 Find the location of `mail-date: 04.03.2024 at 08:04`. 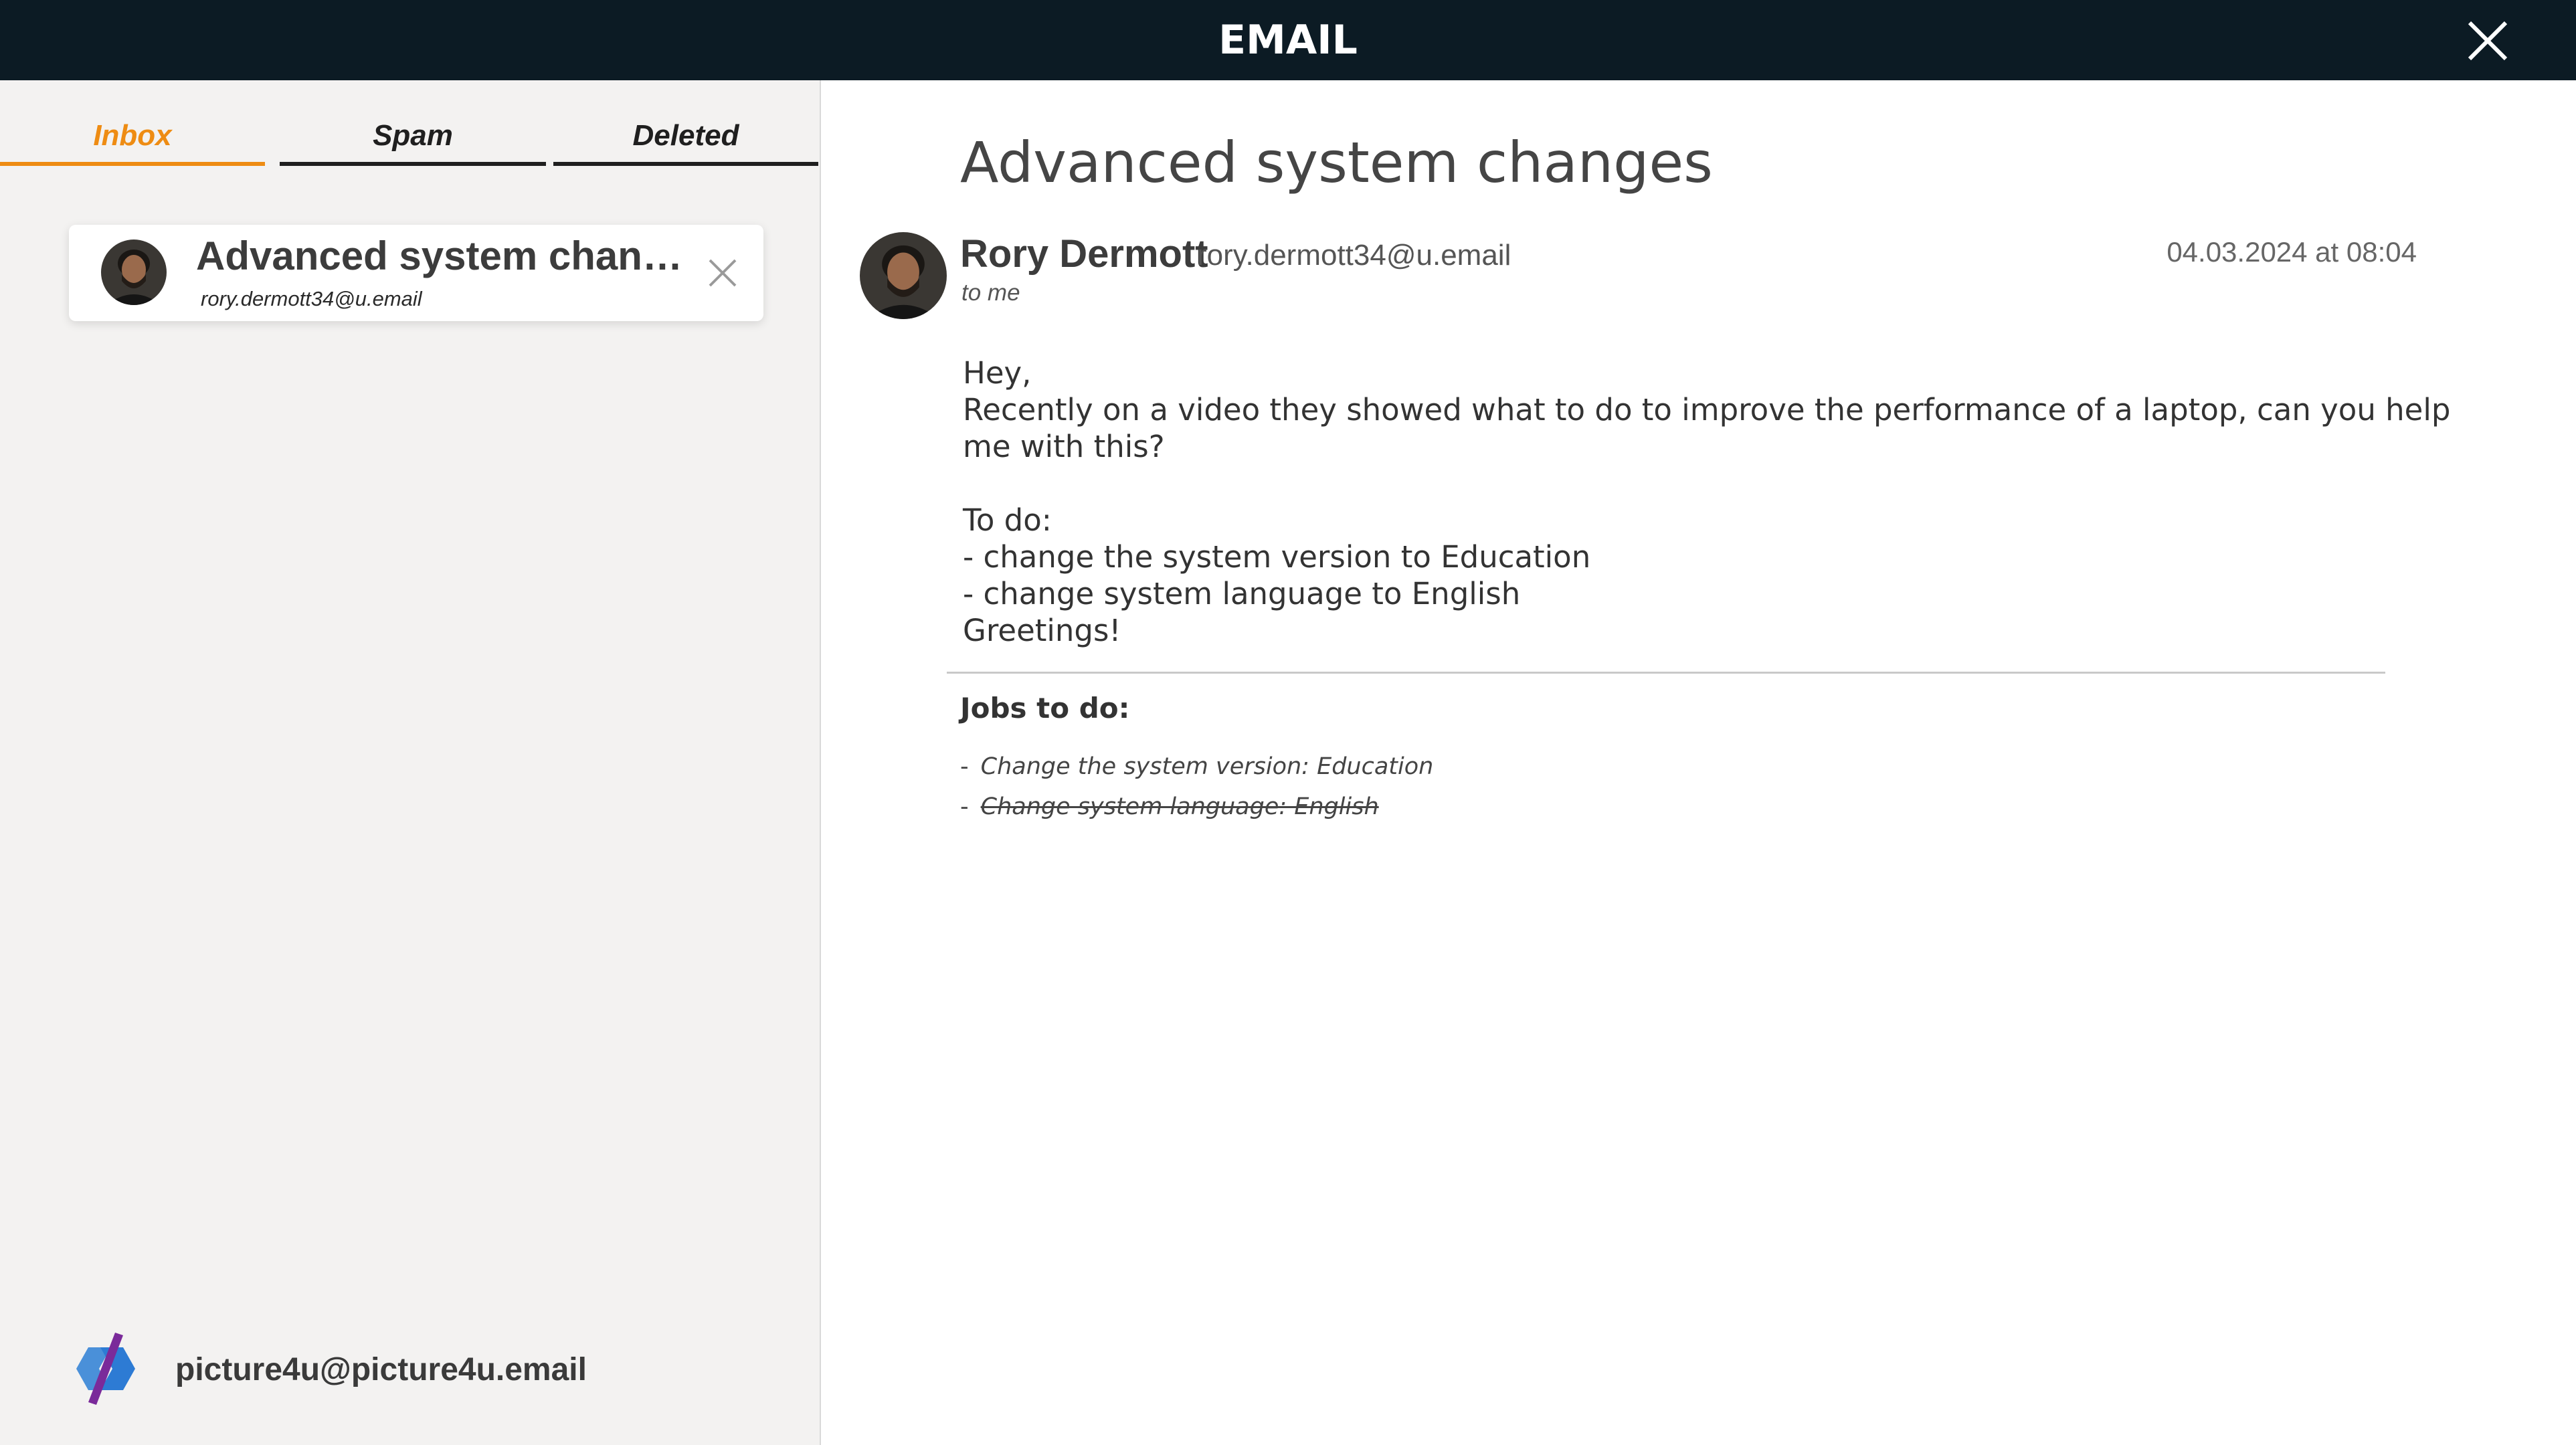

mail-date: 04.03.2024 at 08:04 is located at coordinates (2292, 252).